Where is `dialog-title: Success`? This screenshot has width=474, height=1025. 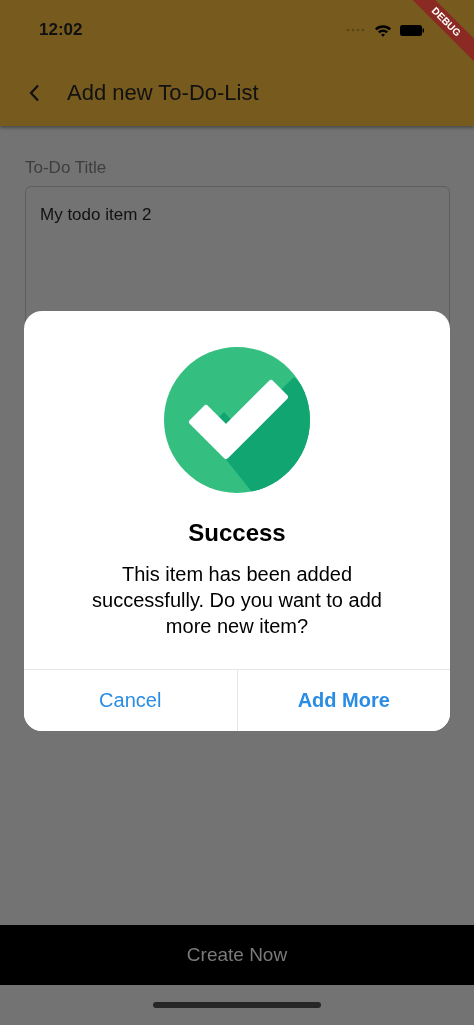
dialog-title: Success is located at coordinates (237, 533).